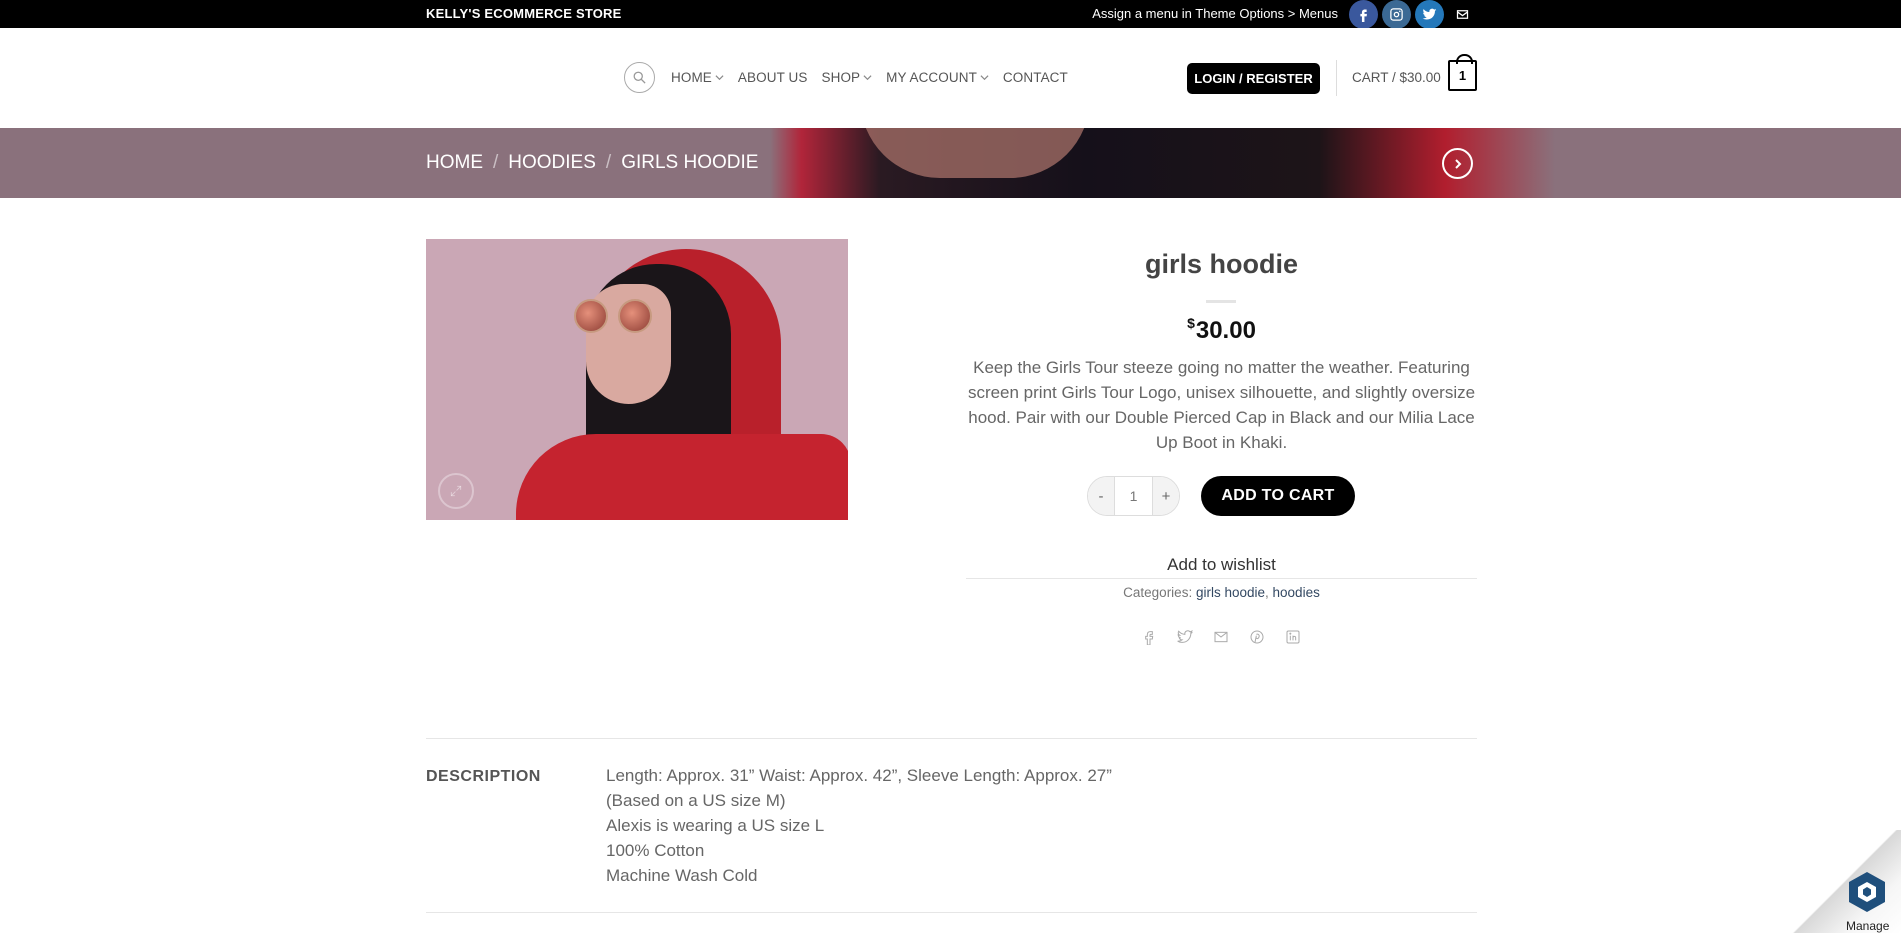 Image resolution: width=1901 pixels, height=933 pixels. I want to click on login-register-button: LOGIN / REGISTER, so click(1253, 78).